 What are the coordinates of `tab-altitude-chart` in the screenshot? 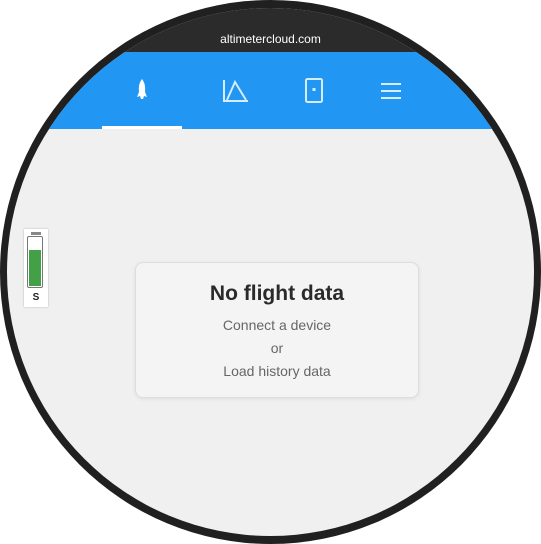 It's located at (236, 90).